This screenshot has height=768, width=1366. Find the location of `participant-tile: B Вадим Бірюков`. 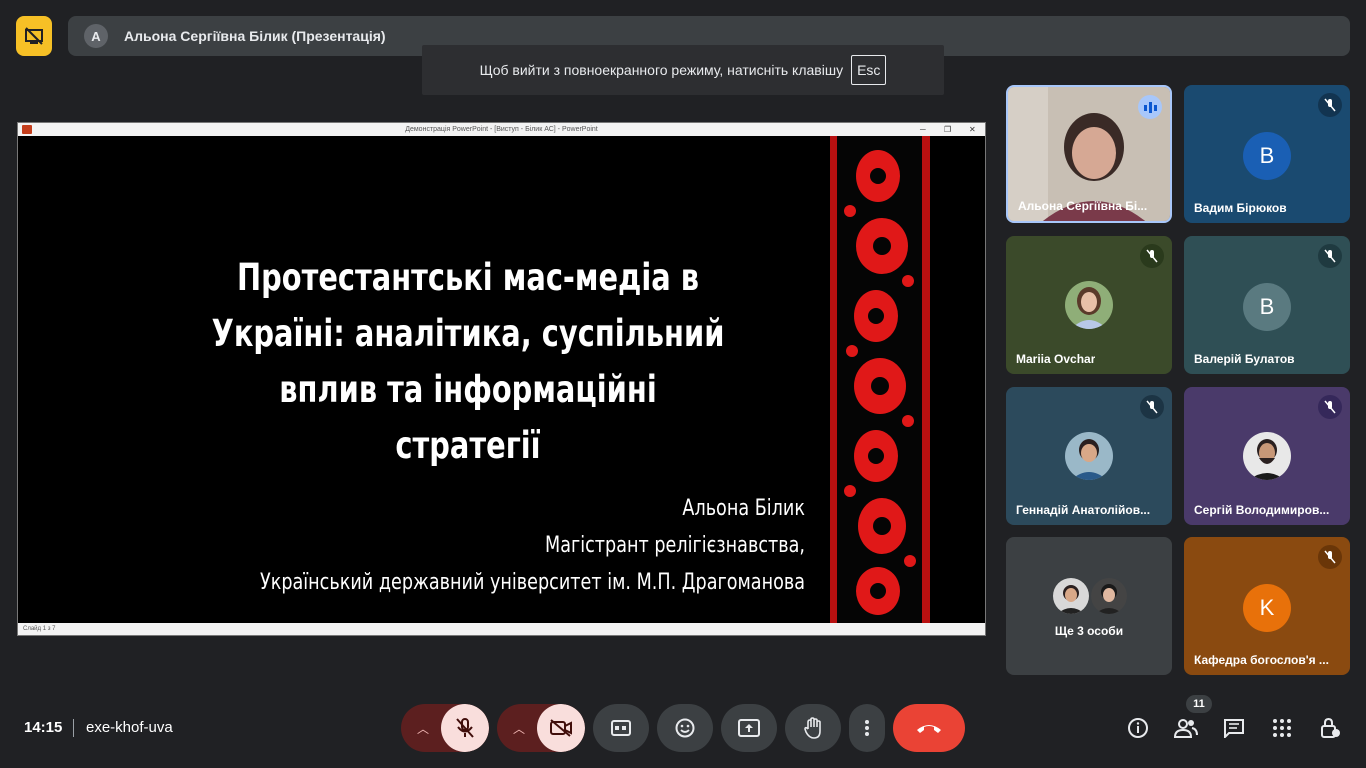

participant-tile: B Вадим Бірюков is located at coordinates (1267, 154).